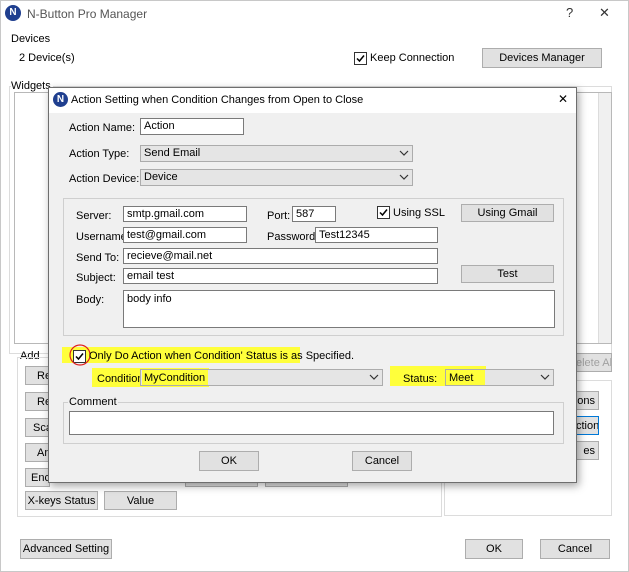 The image size is (629, 572). What do you see at coordinates (587, 400) in the screenshot?
I see `options-button: ons` at bounding box center [587, 400].